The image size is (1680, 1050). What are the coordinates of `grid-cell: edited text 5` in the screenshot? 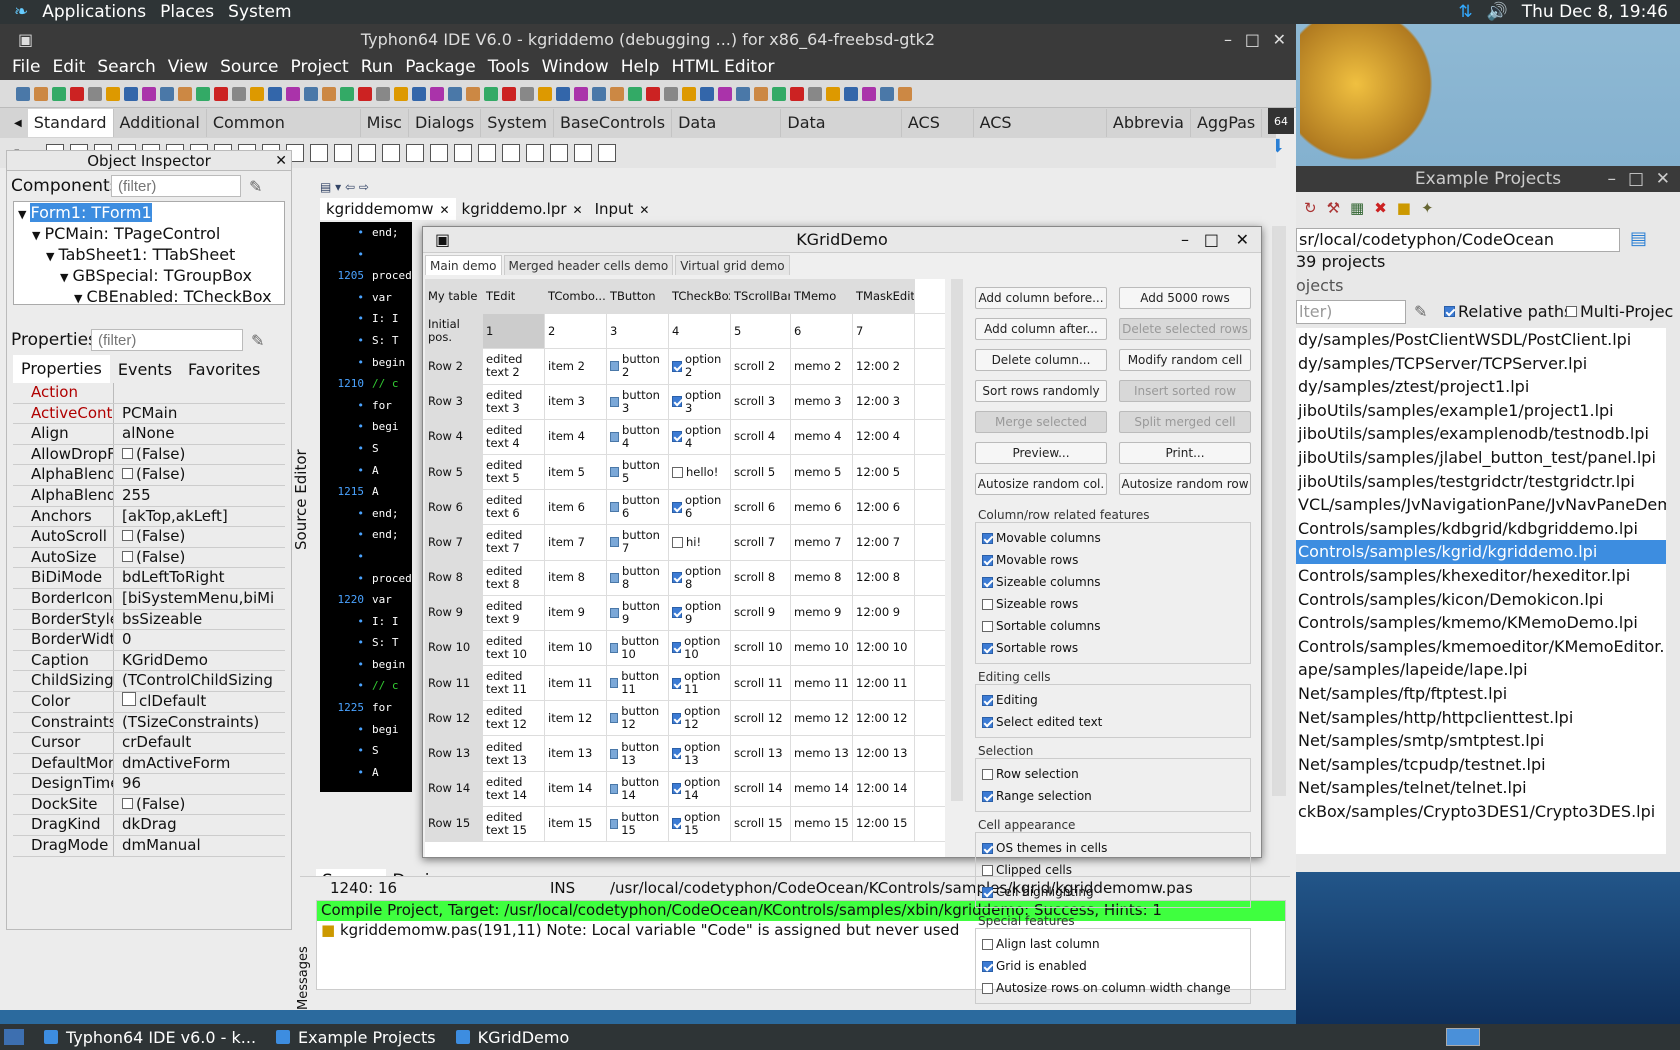 It's located at (514, 472).